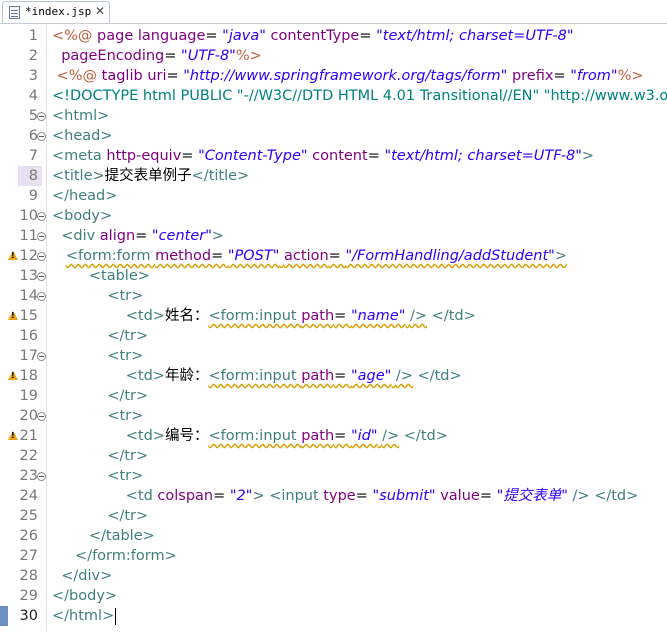 The height and width of the screenshot is (632, 667). What do you see at coordinates (161, 56) in the screenshot?
I see `code-line: pageEncoding= "UTF-8"%>` at bounding box center [161, 56].